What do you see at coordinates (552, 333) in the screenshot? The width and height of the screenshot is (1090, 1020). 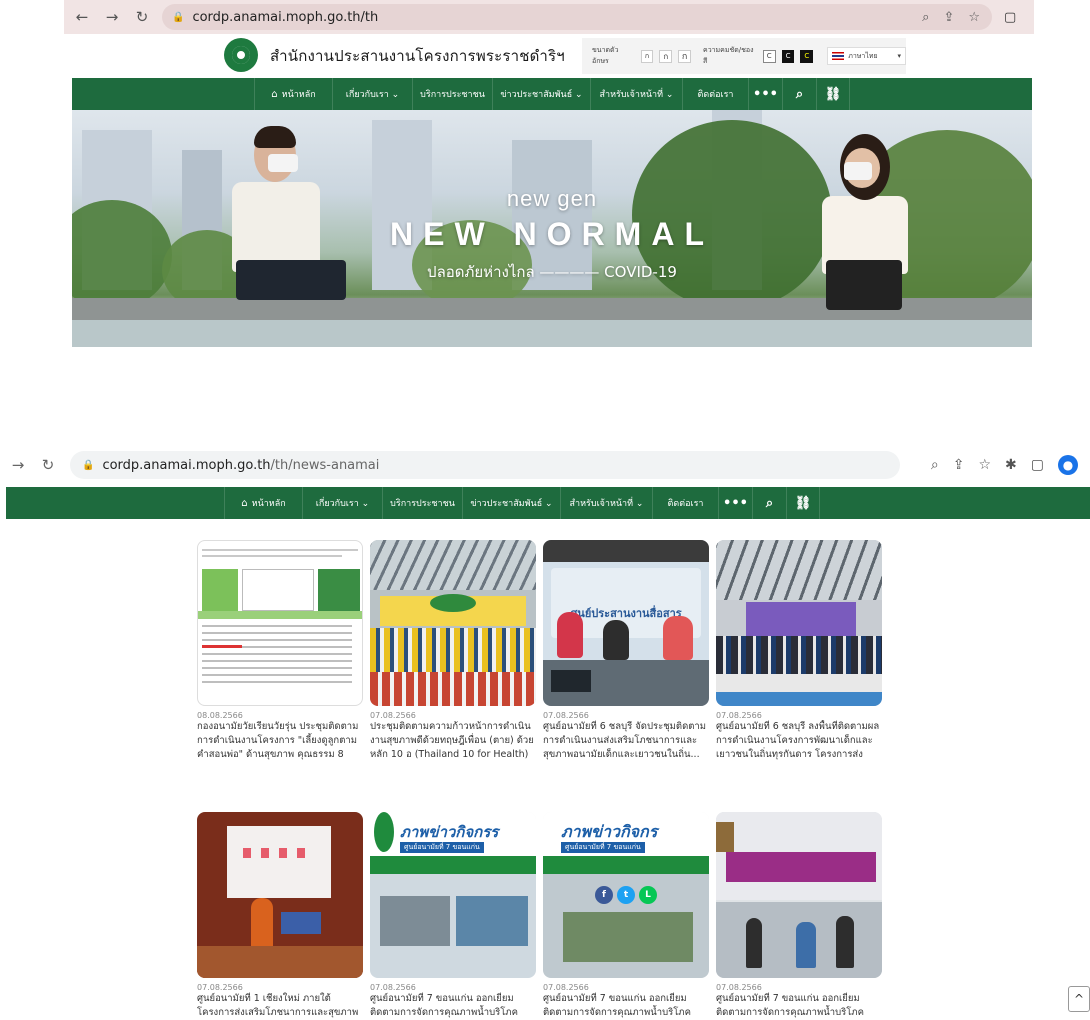 I see `pond-shape` at bounding box center [552, 333].